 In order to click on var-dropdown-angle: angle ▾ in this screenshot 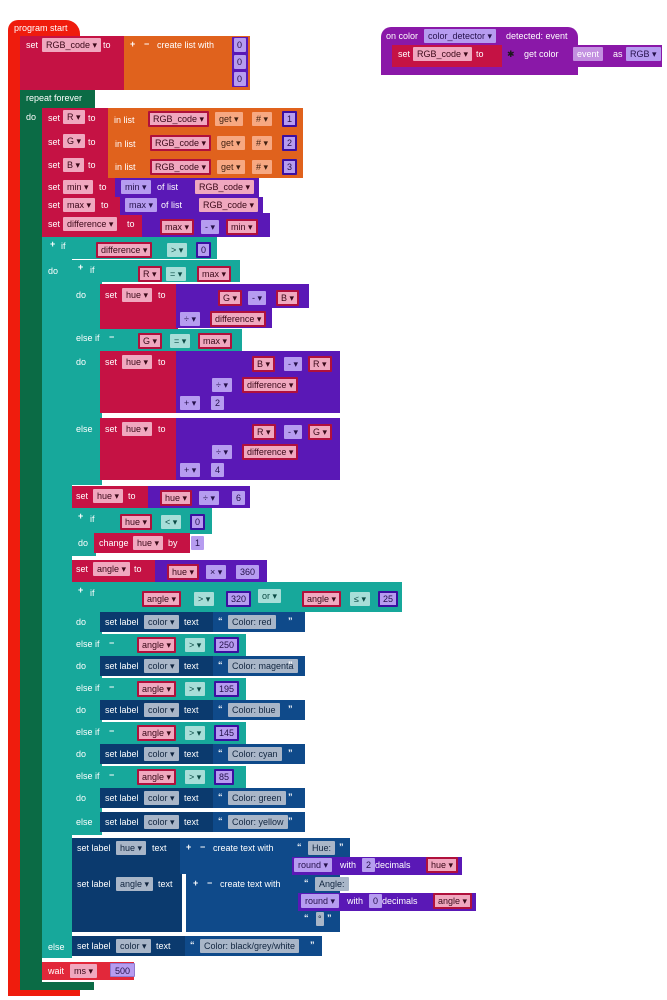, I will do `click(112, 569)`.